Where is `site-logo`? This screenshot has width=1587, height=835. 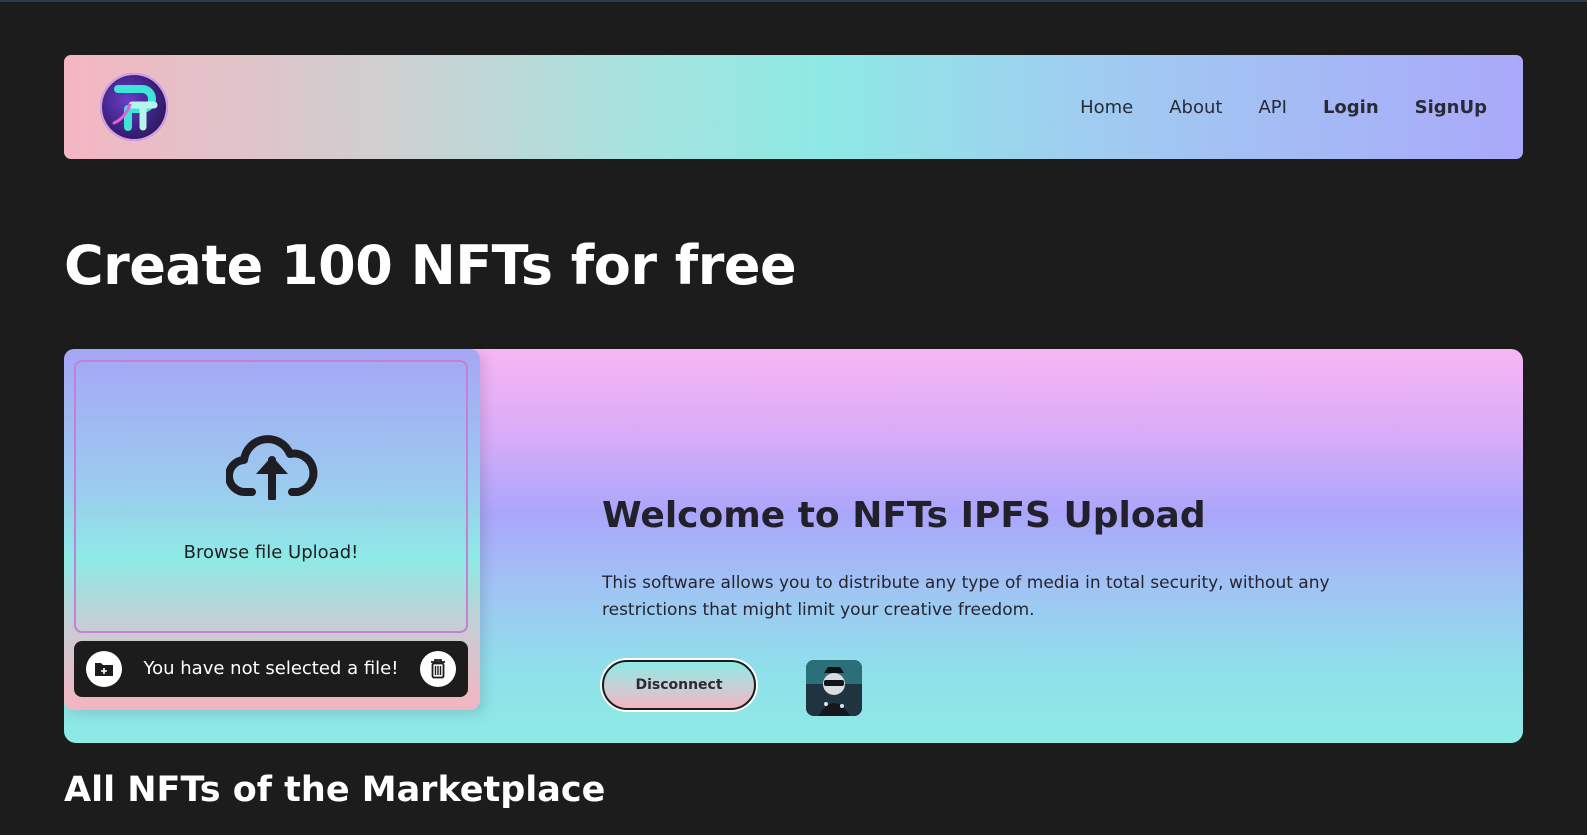
site-logo is located at coordinates (134, 107).